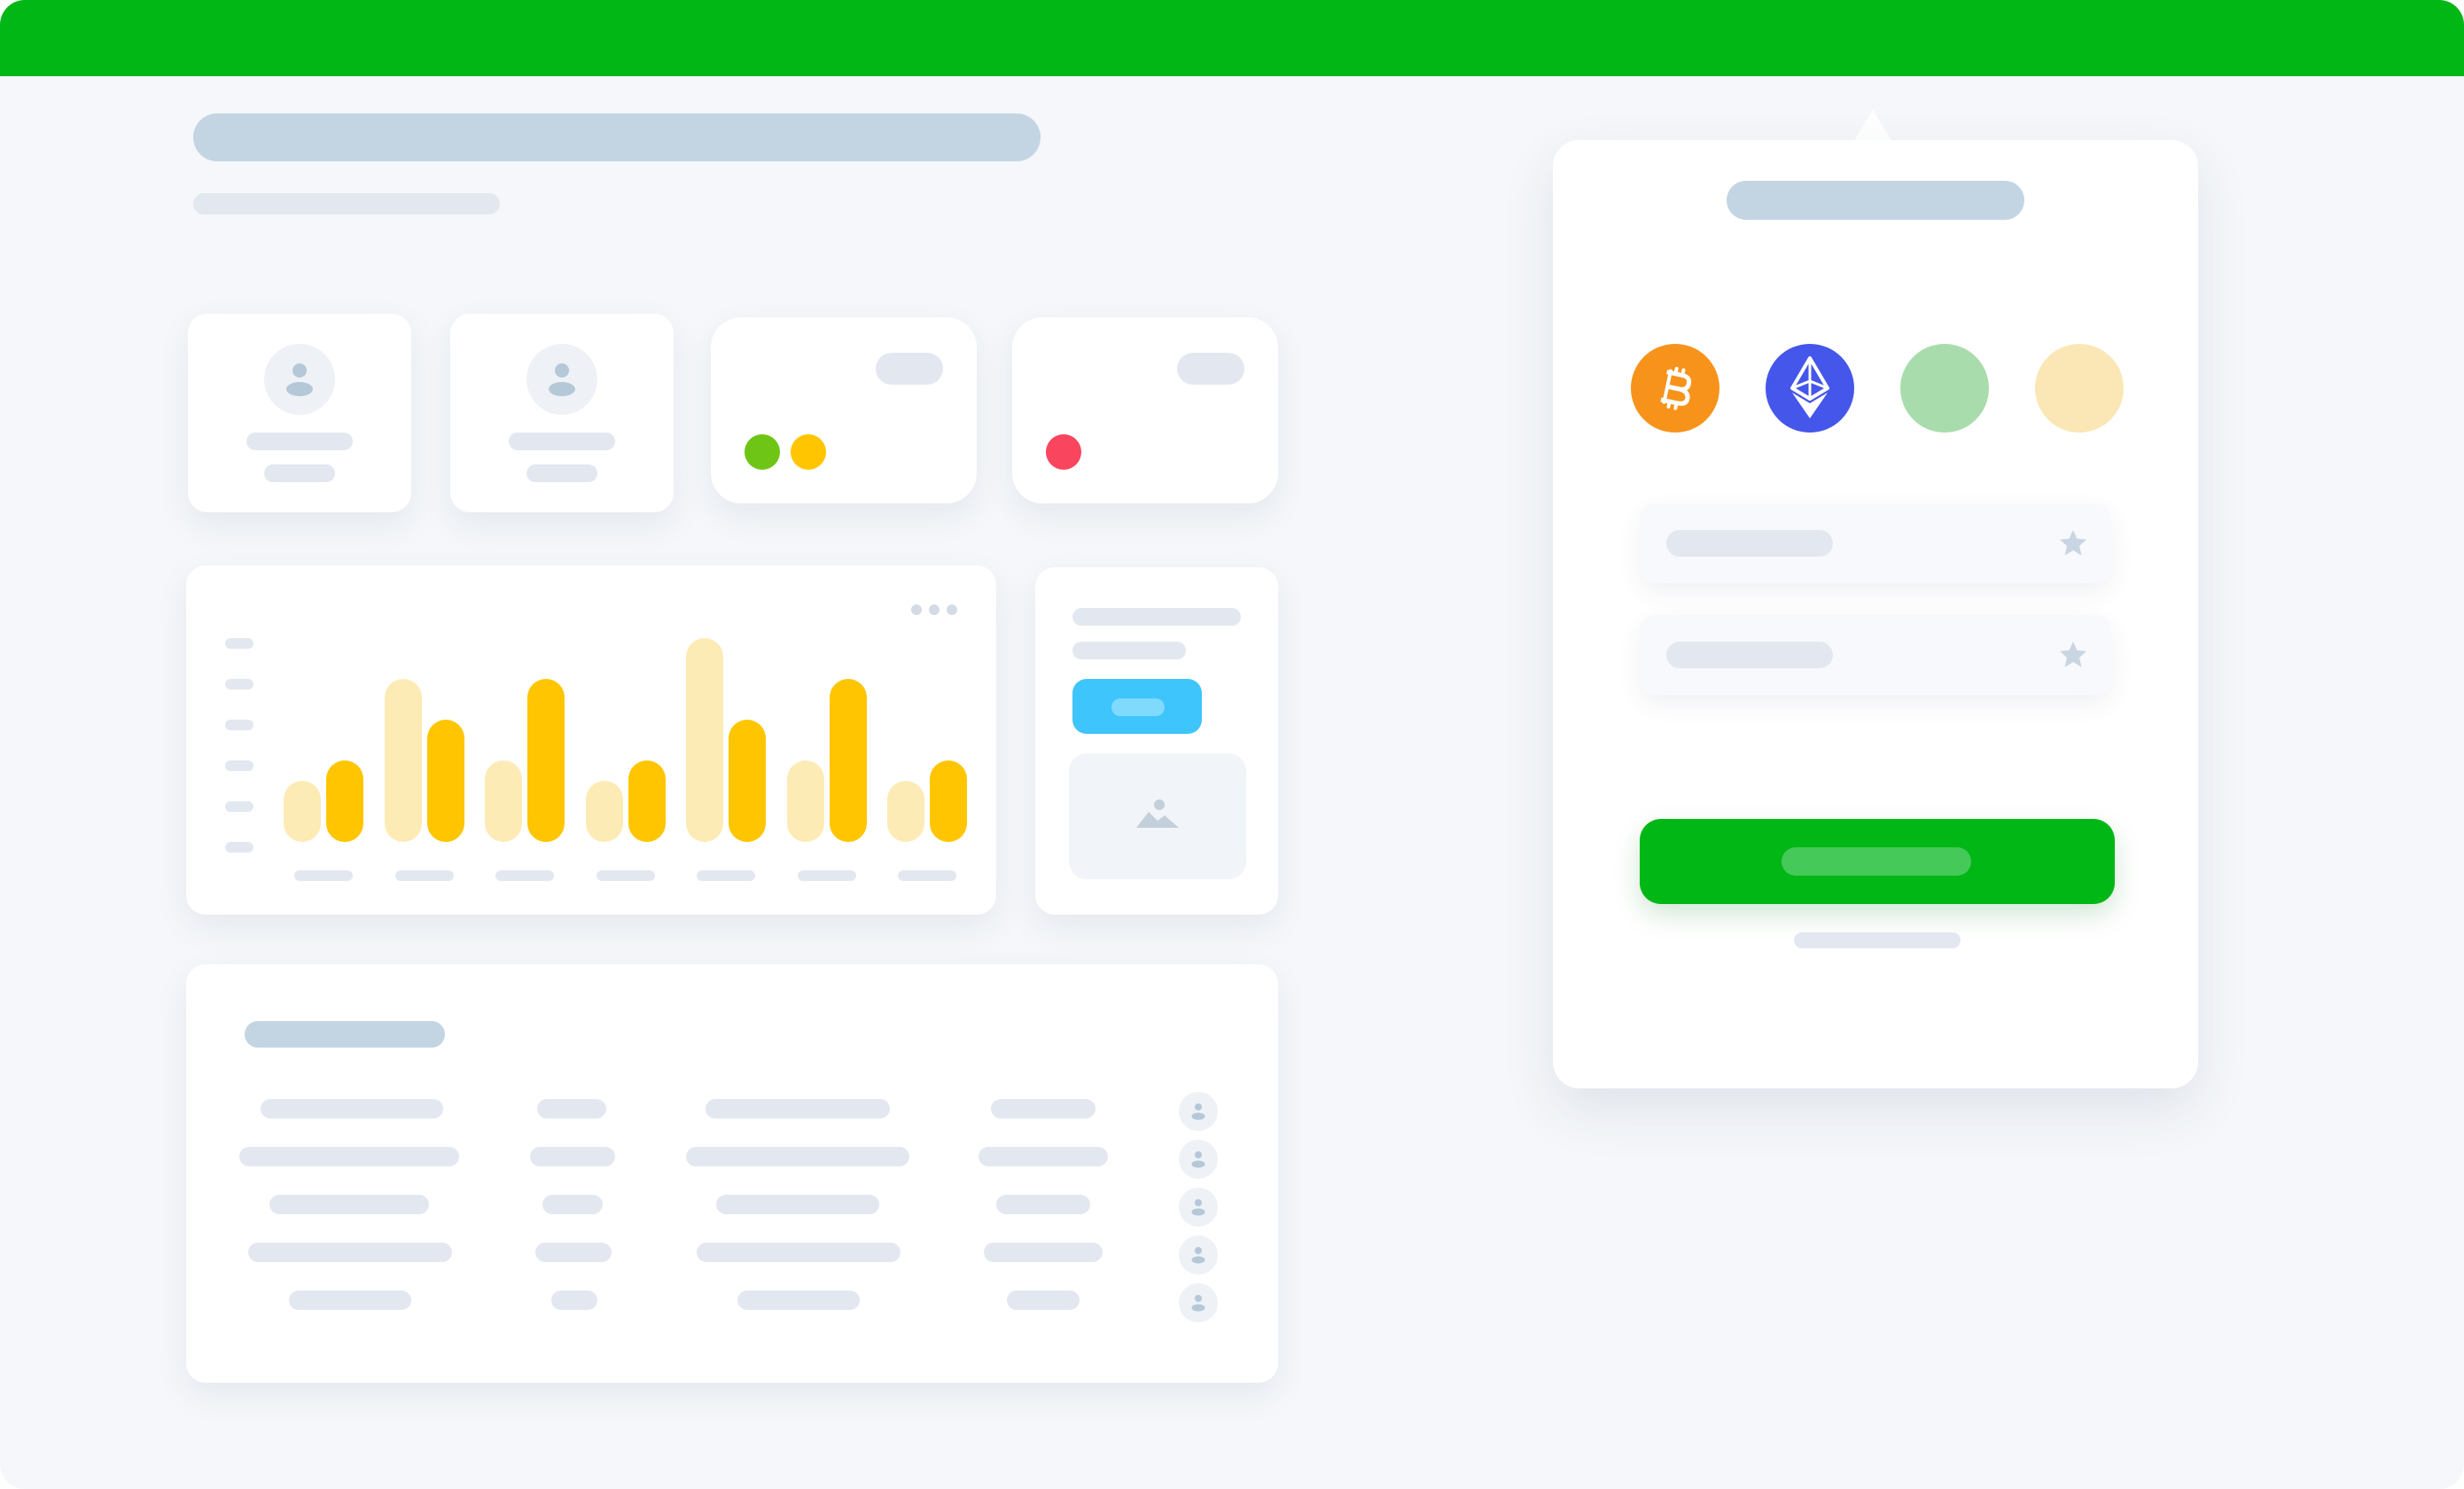 Image resolution: width=2464 pixels, height=1489 pixels. I want to click on action-button, so click(1137, 706).